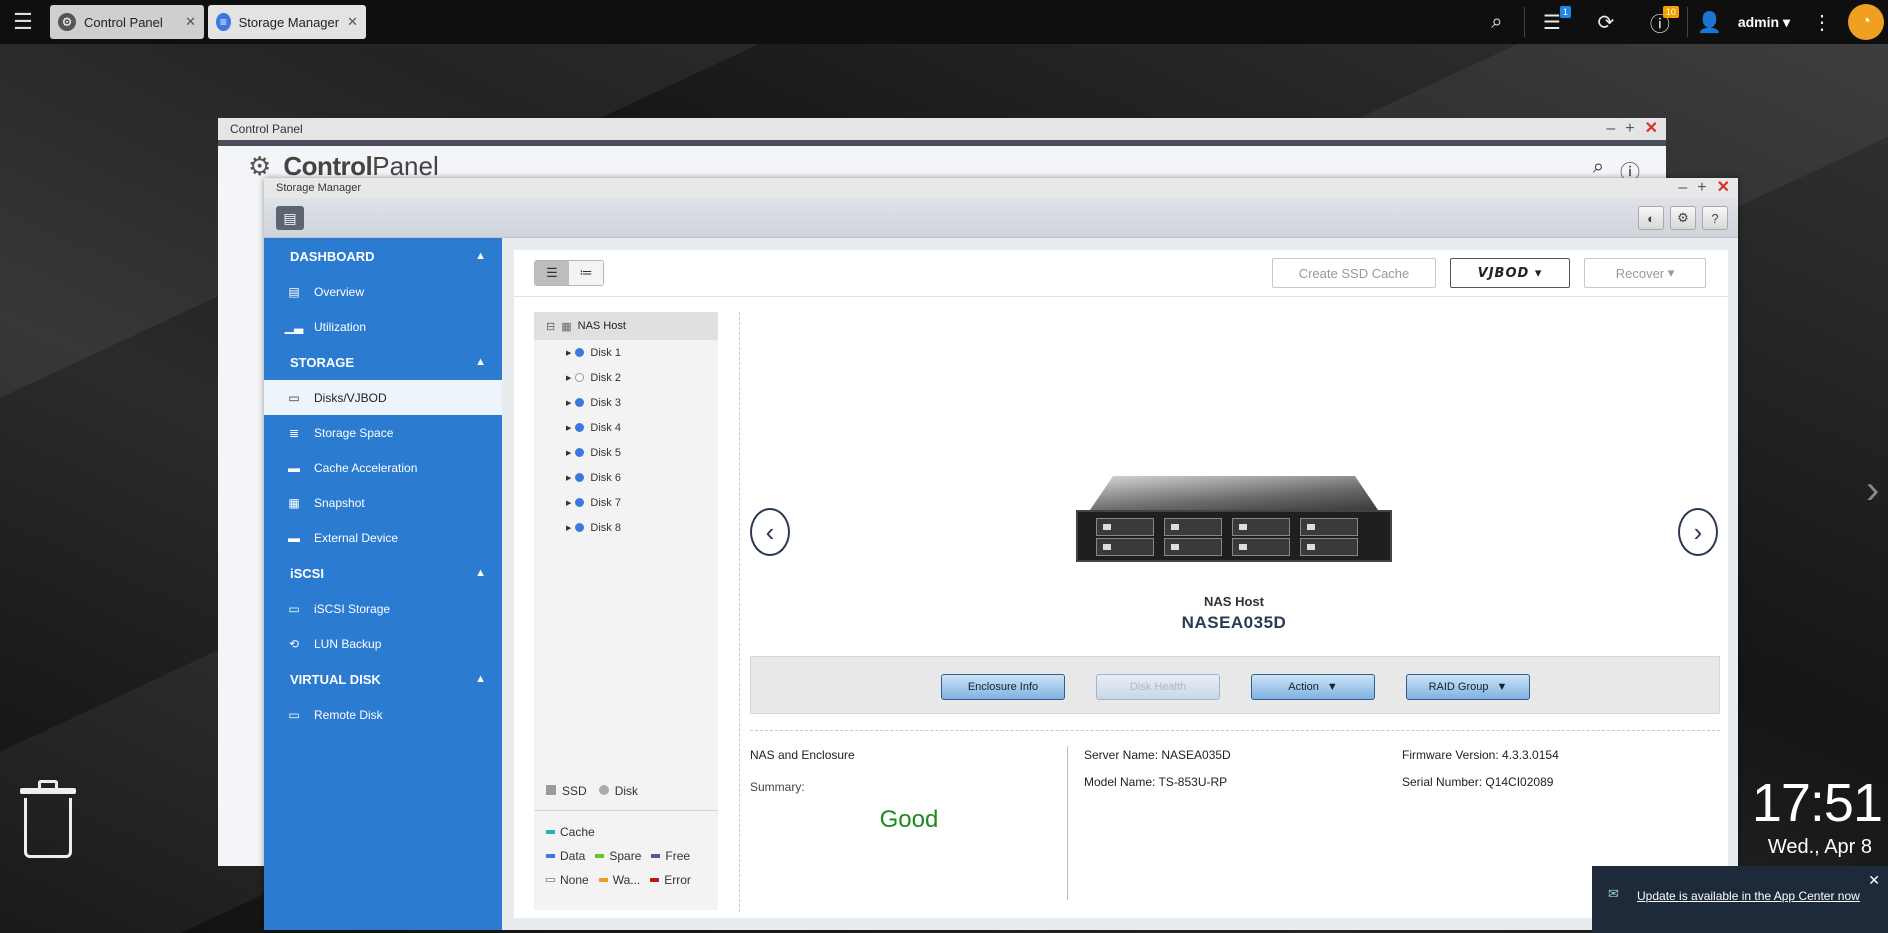 The image size is (1888, 933). I want to click on tree-item-disk-4: ▶ Disk 4, so click(626, 427).